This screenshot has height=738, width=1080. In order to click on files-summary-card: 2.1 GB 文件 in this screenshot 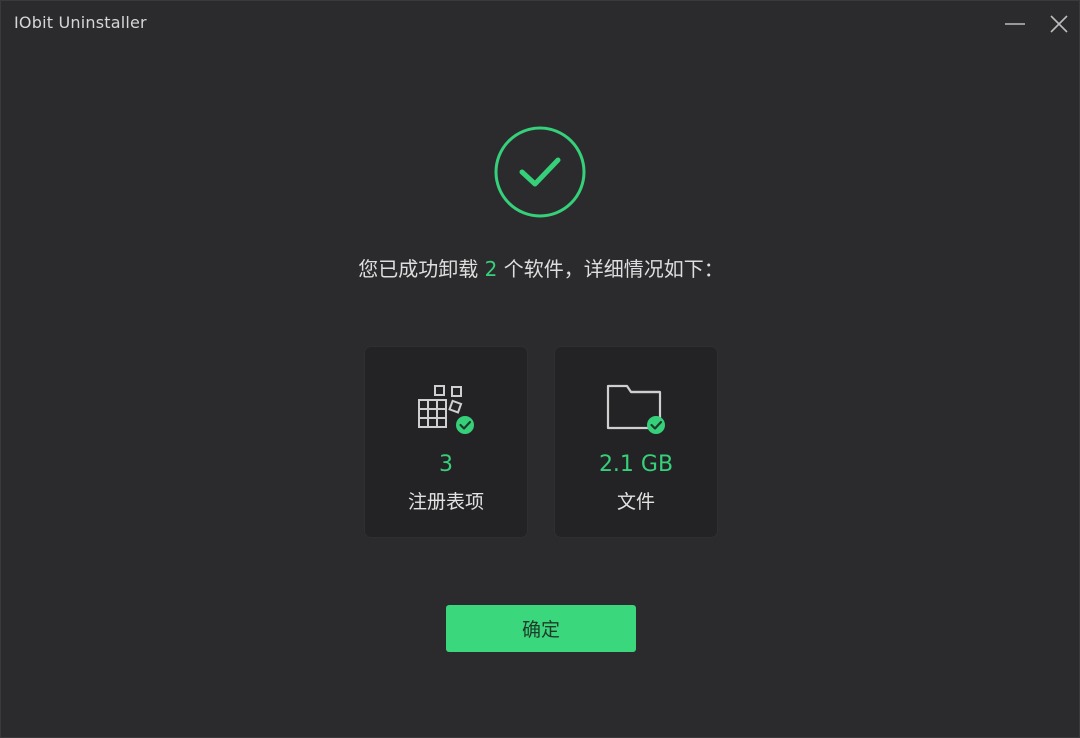, I will do `click(636, 442)`.